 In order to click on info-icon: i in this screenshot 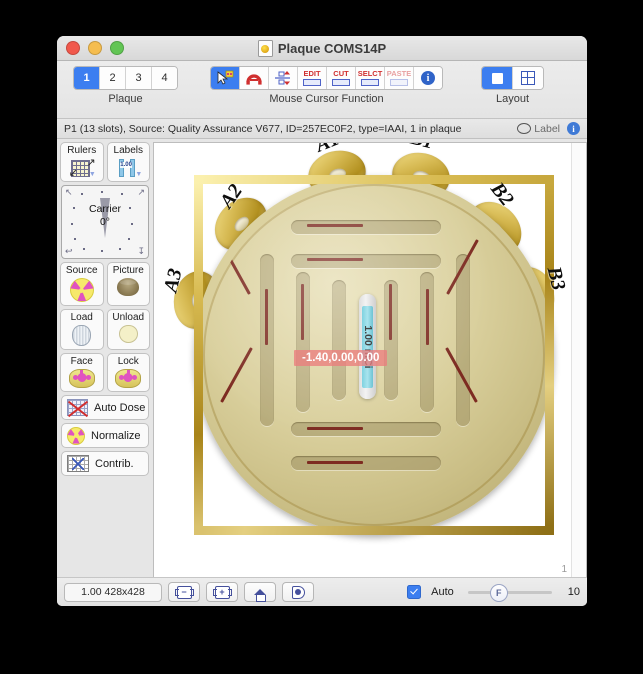, I will do `click(428, 78)`.